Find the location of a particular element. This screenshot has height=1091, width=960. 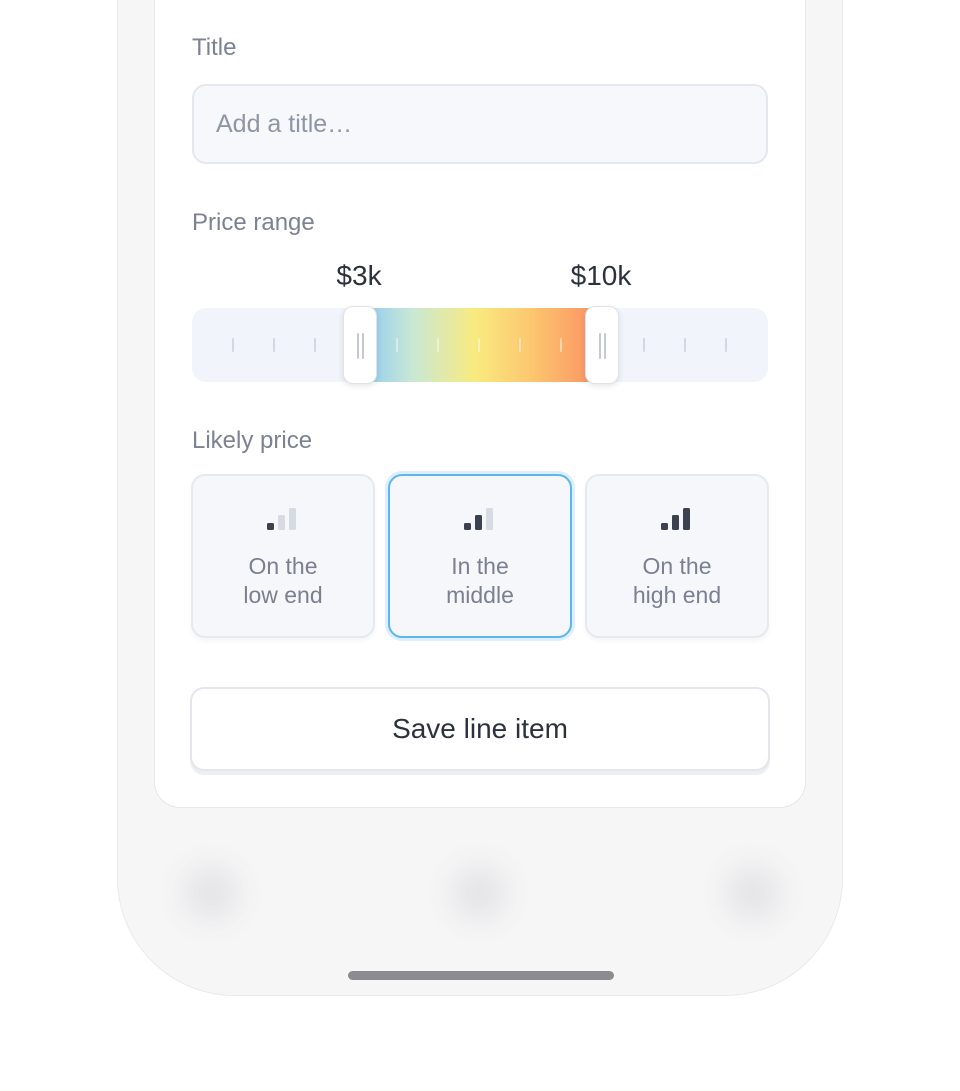

title-label: Title is located at coordinates (214, 47).